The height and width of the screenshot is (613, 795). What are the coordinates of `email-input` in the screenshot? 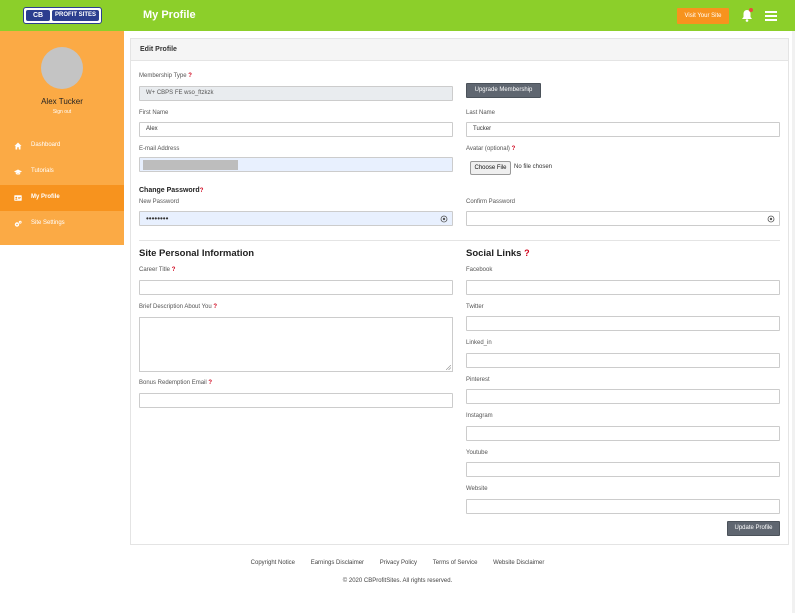 It's located at (296, 164).